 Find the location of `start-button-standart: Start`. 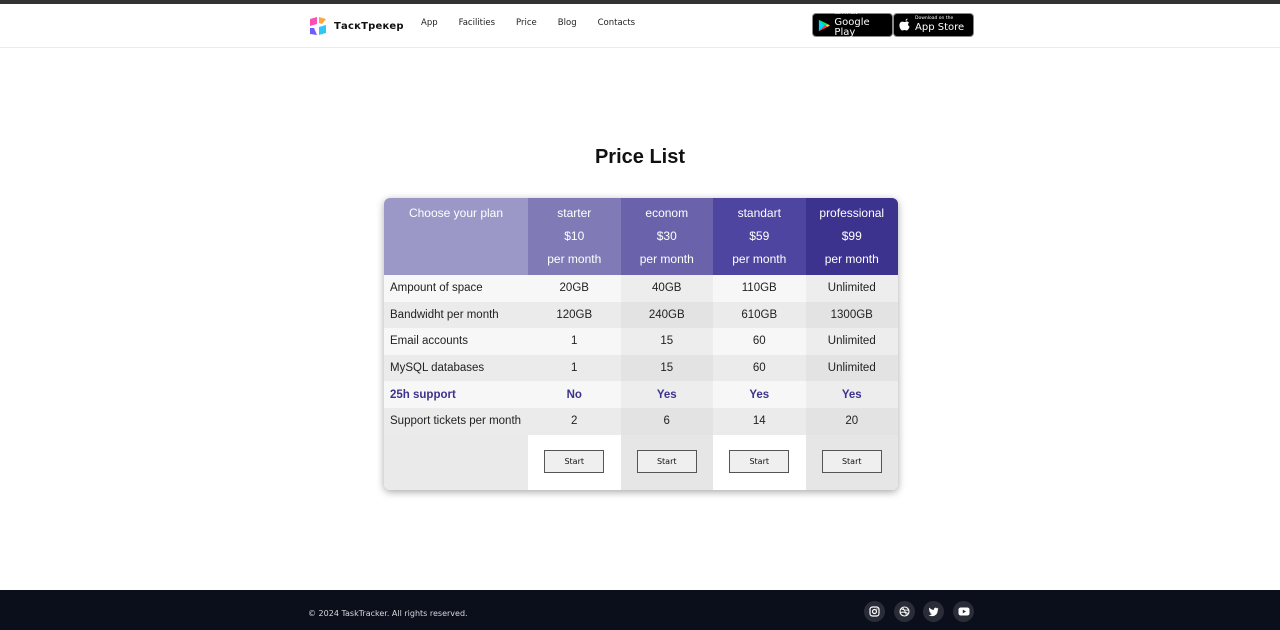

start-button-standart: Start is located at coordinates (759, 461).